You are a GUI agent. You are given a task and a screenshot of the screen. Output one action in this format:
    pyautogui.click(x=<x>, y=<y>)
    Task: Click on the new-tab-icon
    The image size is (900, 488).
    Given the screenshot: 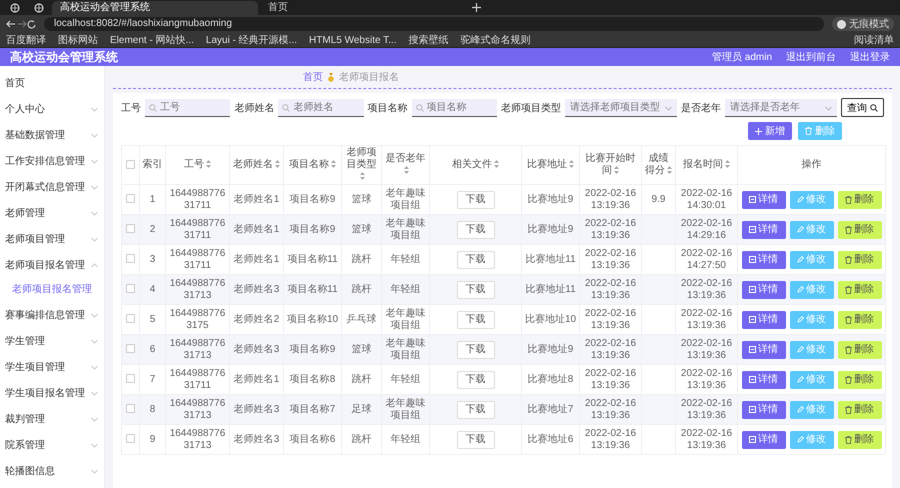 What is the action you would take?
    pyautogui.click(x=476, y=7)
    